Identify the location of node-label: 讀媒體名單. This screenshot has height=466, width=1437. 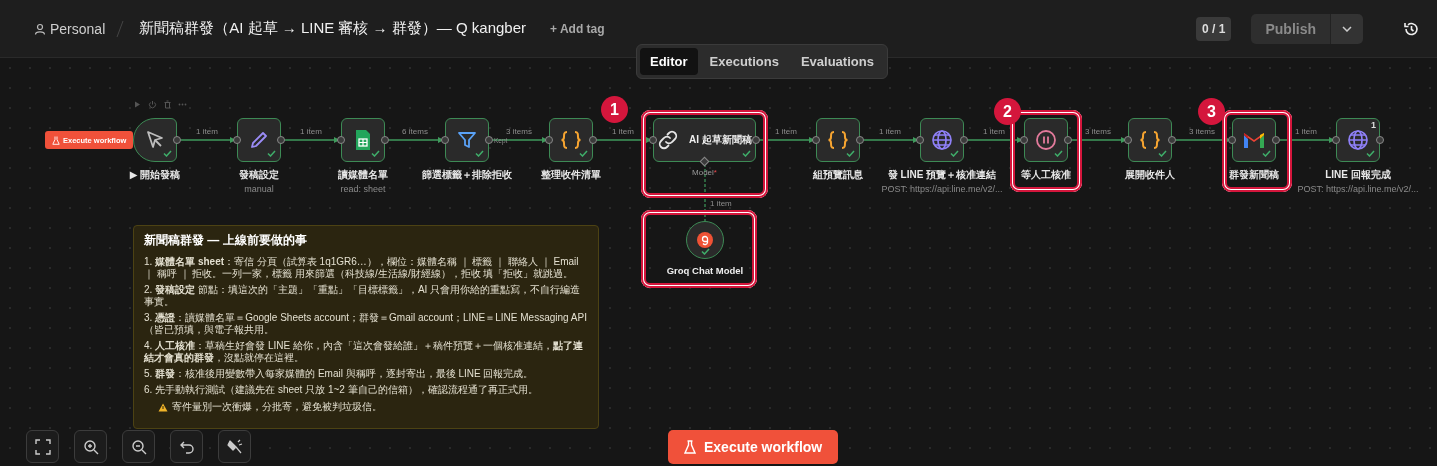
(363, 175).